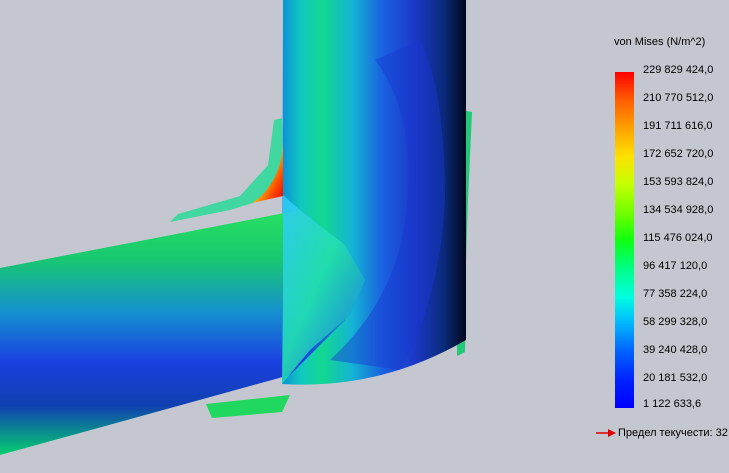 Image resolution: width=729 pixels, height=473 pixels. Describe the element at coordinates (675, 294) in the screenshot. I see `legend-tick: 77 358 224,0` at that location.